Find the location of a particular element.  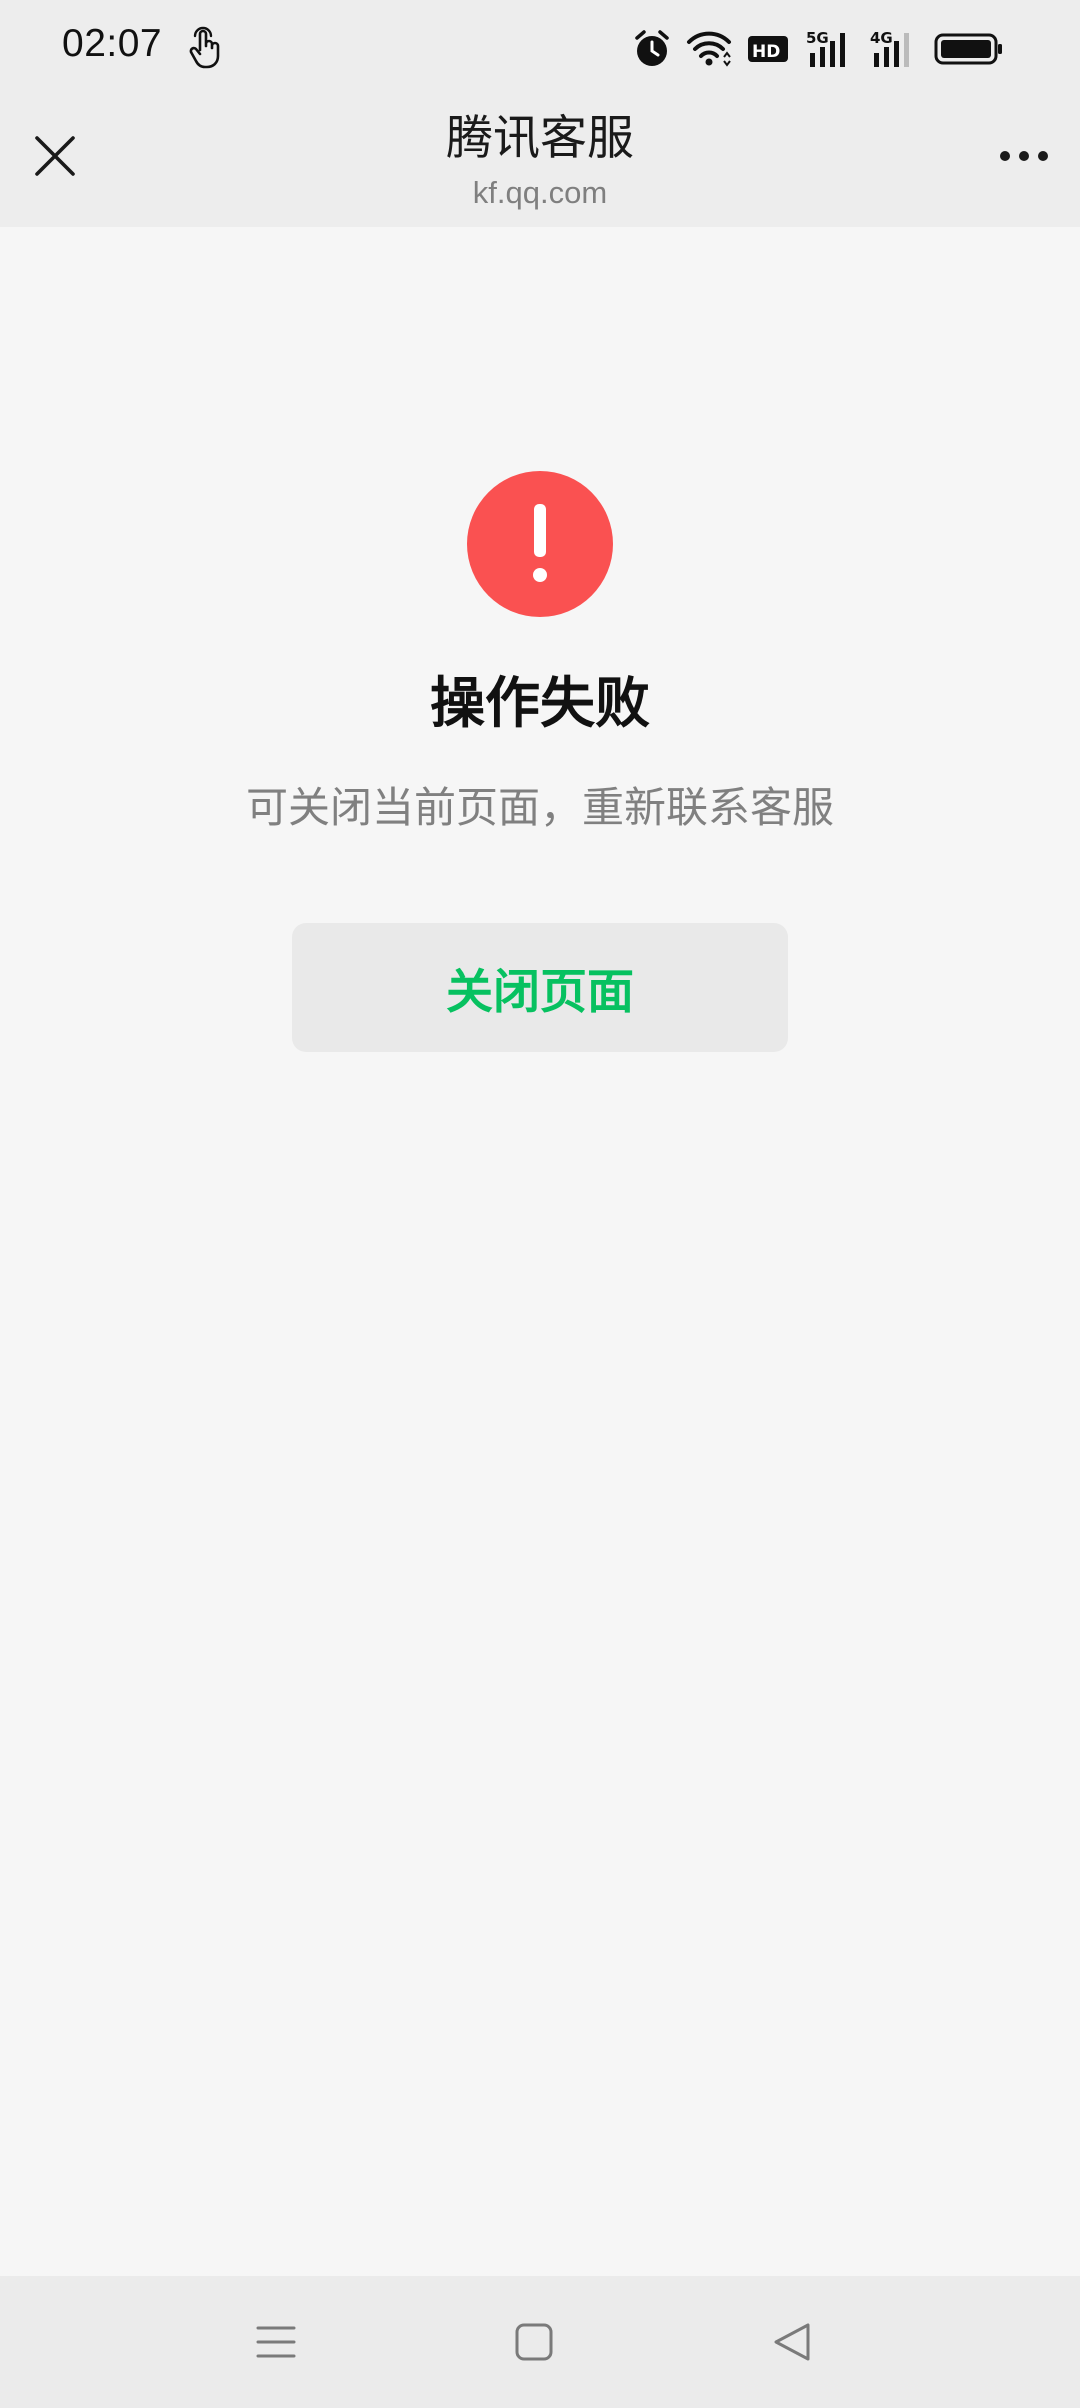

hd-label: HD is located at coordinates (766, 52).